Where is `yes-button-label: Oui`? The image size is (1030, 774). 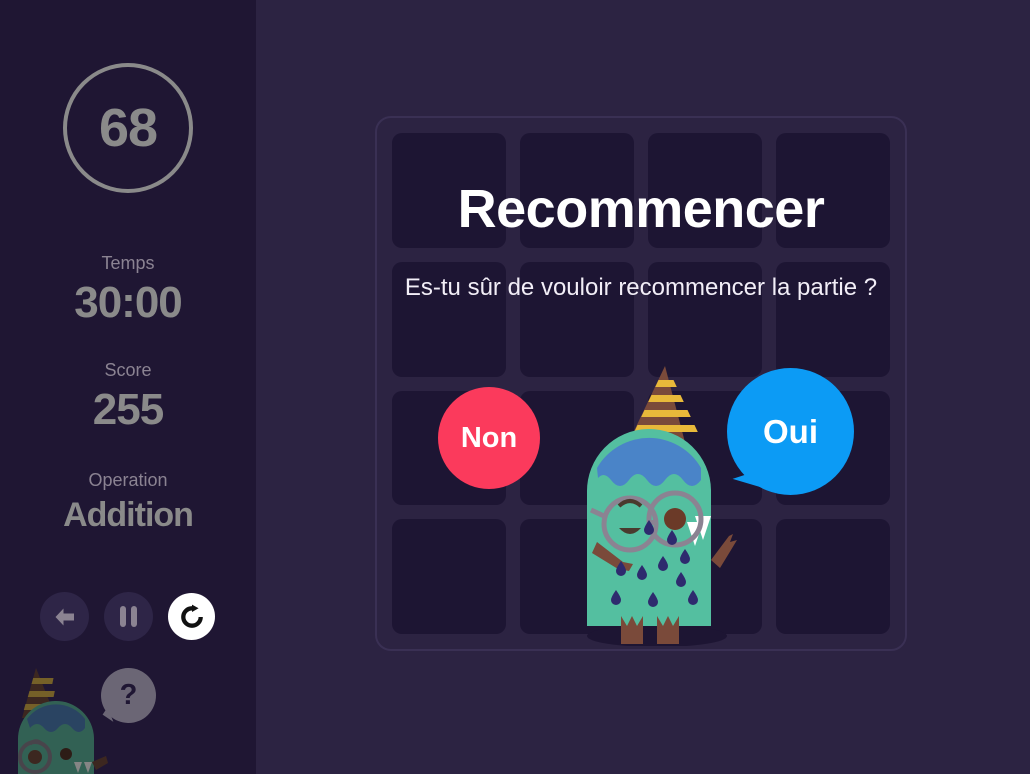 yes-button-label: Oui is located at coordinates (790, 431).